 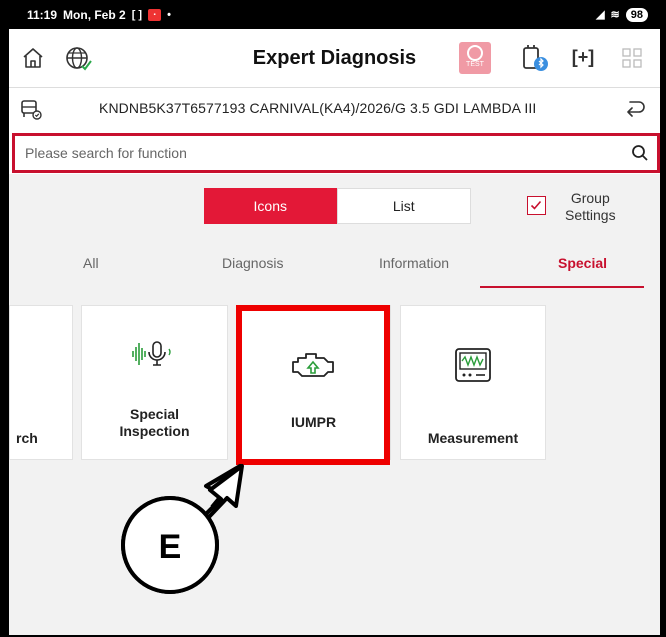 I want to click on battery-indicator: 98, so click(x=636, y=14).